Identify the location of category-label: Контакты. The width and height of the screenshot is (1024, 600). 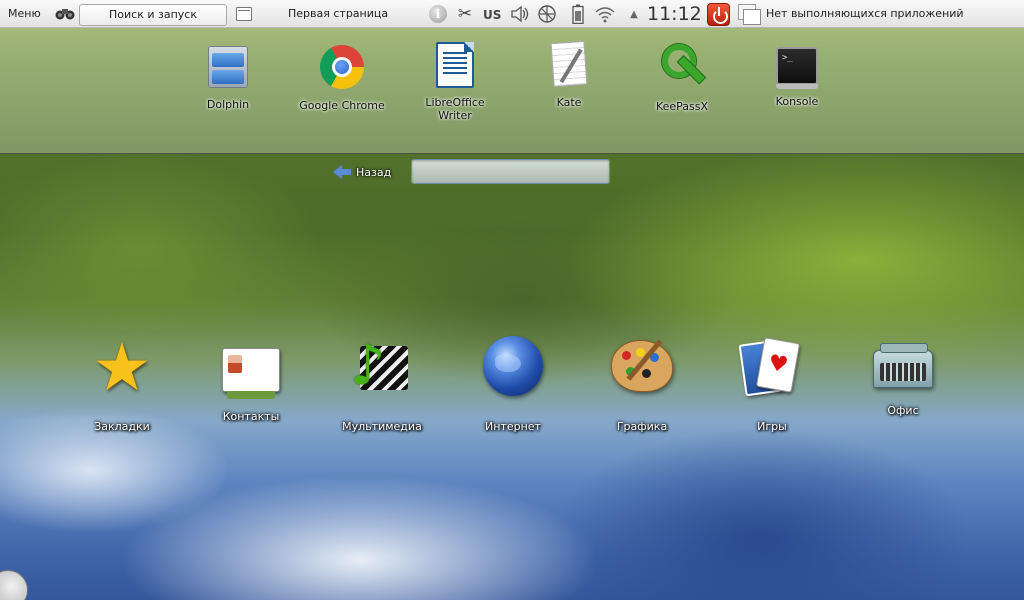
(251, 416).